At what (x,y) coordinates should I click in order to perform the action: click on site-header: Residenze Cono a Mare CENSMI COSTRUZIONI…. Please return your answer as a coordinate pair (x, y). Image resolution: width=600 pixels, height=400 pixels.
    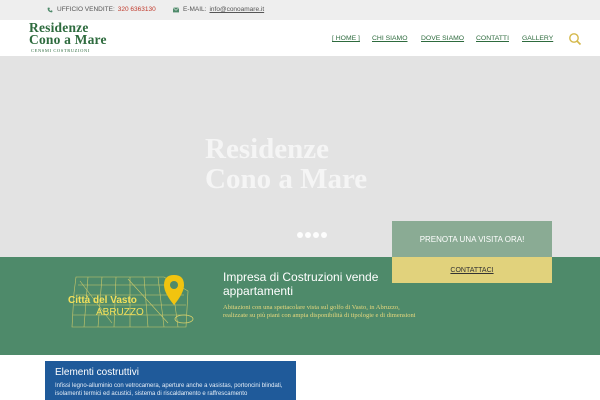
    Looking at the image, I should click on (300, 38).